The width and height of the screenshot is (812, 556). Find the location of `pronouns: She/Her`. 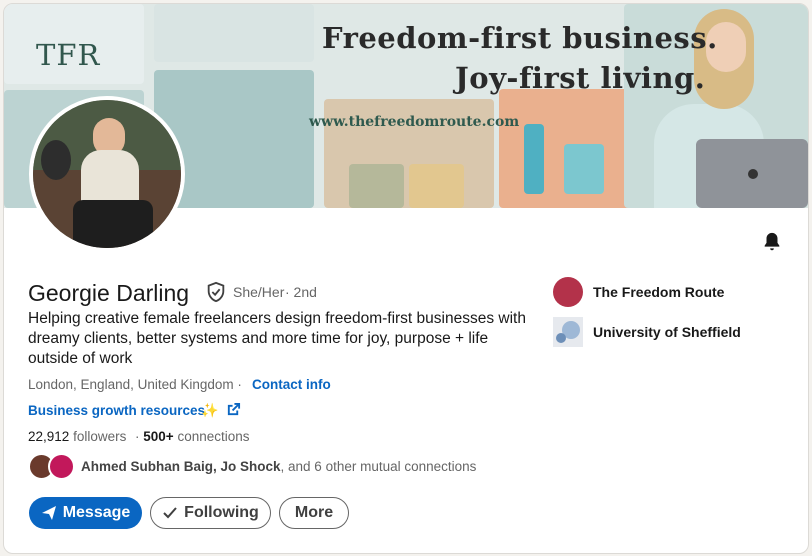

pronouns: She/Her is located at coordinates (259, 292).